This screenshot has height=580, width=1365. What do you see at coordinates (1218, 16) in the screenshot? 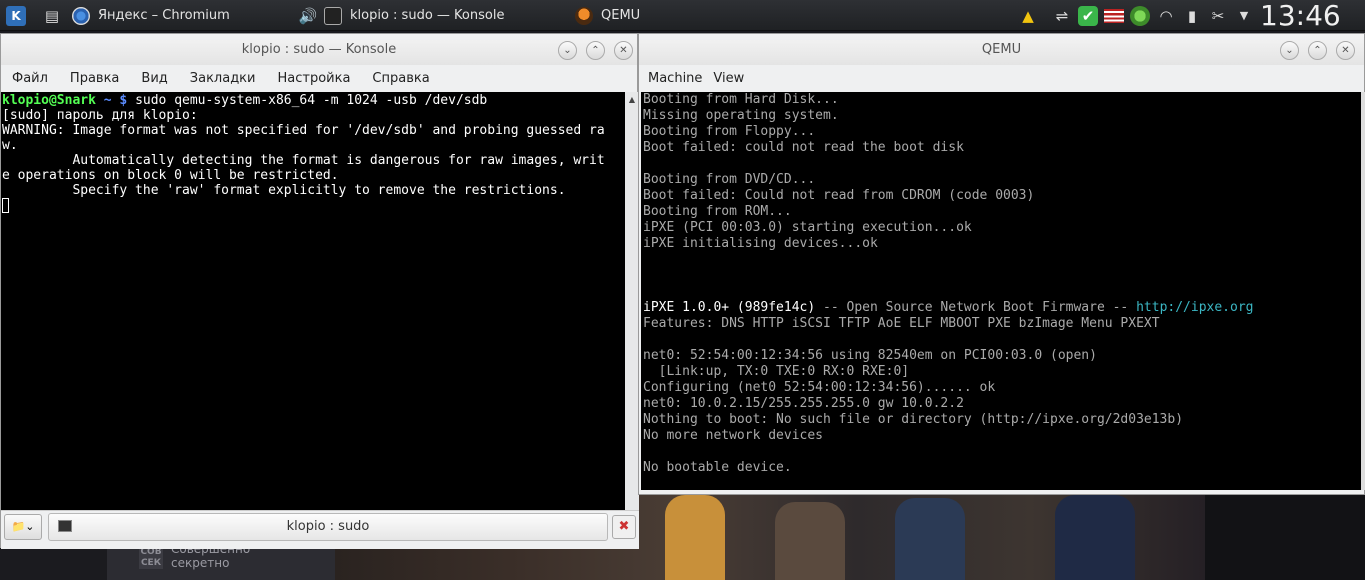
I see `clipboard-scissors-icon: ✂` at bounding box center [1218, 16].